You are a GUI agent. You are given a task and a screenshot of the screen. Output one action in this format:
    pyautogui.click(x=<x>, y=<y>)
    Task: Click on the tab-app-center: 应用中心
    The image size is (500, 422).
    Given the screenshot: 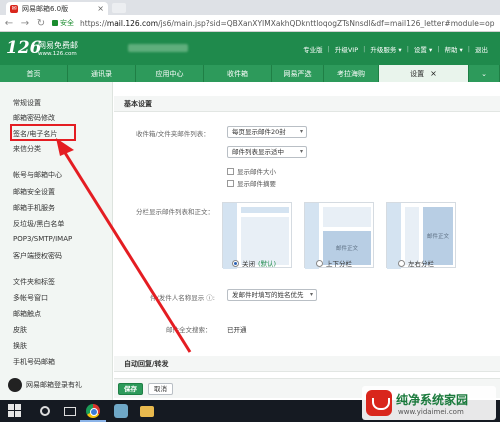 What is the action you would take?
    pyautogui.click(x=170, y=73)
    